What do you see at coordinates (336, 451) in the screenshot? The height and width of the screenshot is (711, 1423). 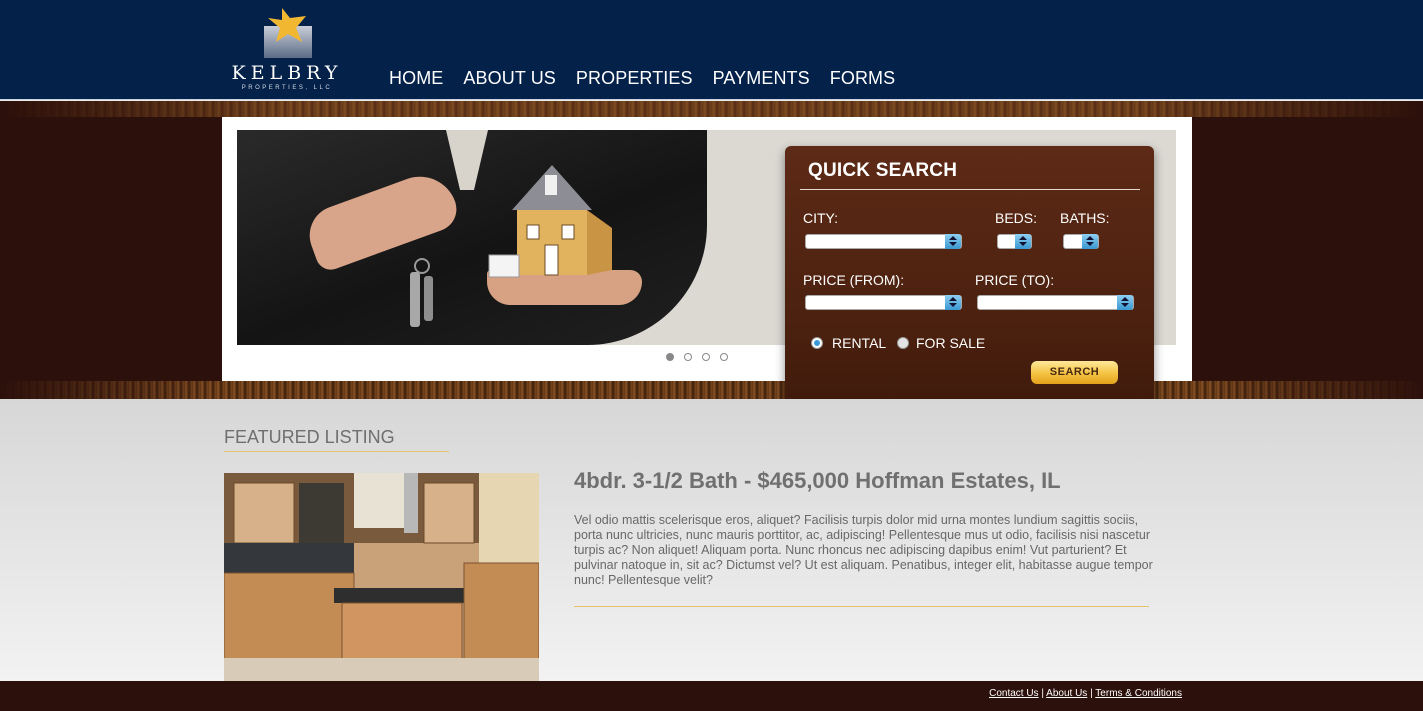 I see `featured-heading-rule` at bounding box center [336, 451].